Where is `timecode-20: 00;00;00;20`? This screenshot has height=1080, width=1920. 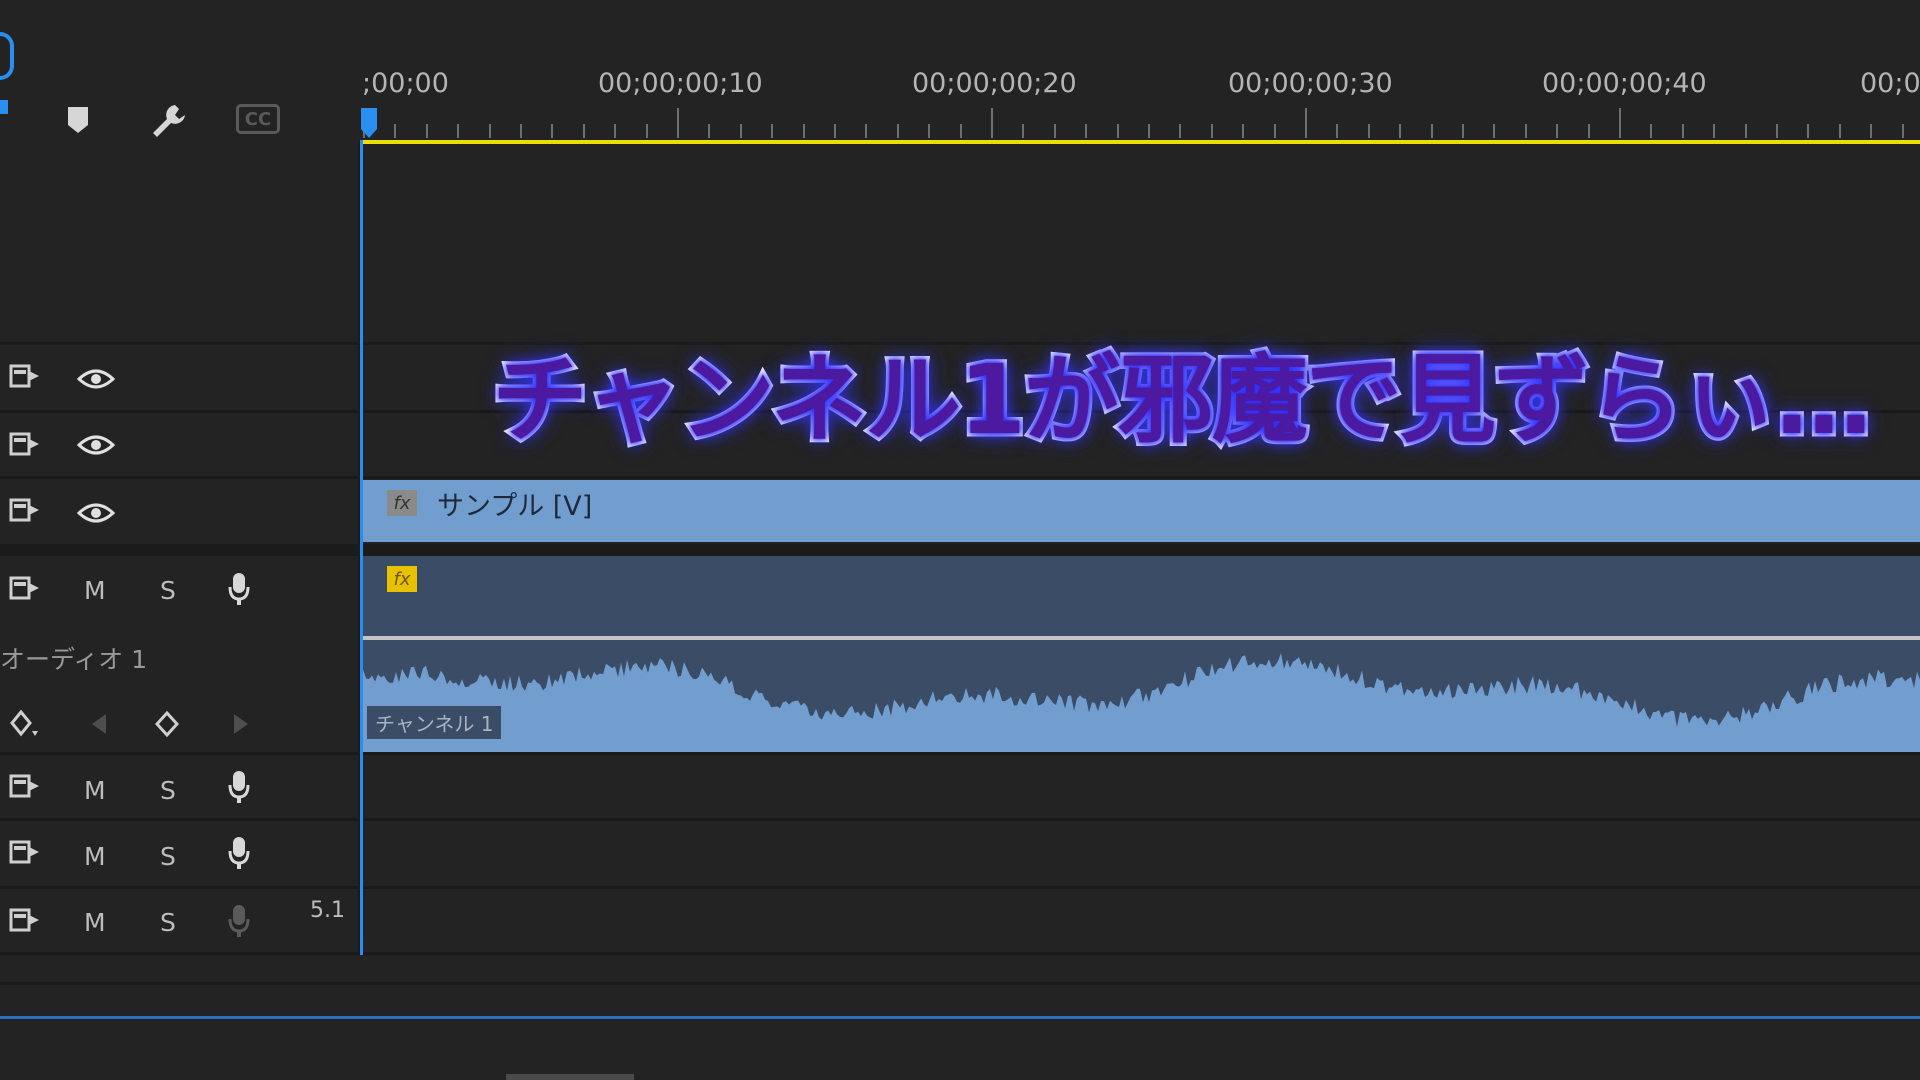
timecode-20: 00;00;00;20 is located at coordinates (994, 83).